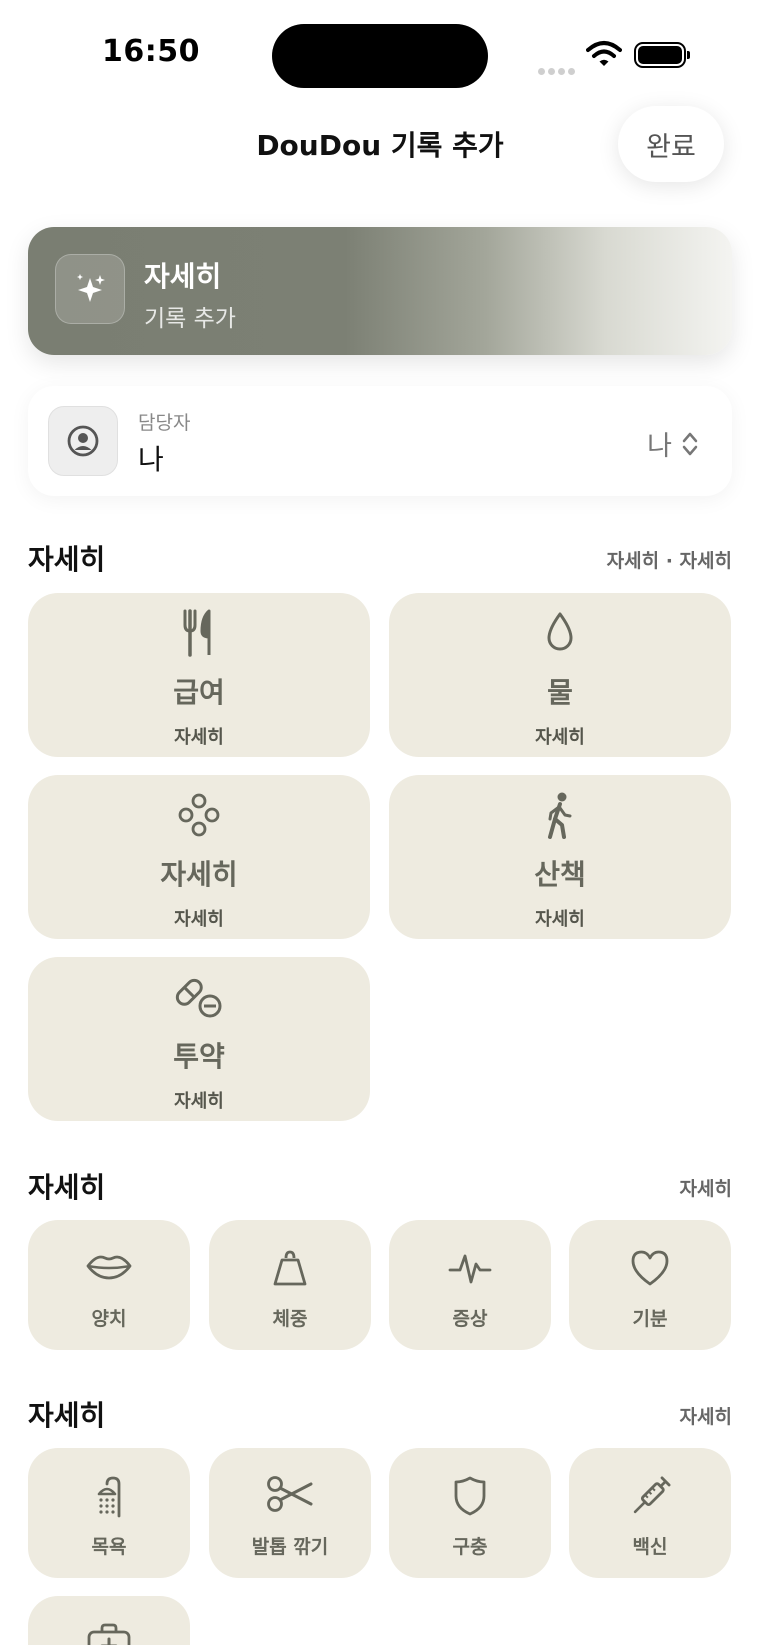  What do you see at coordinates (199, 1056) in the screenshot?
I see `tile-title: 투약` at bounding box center [199, 1056].